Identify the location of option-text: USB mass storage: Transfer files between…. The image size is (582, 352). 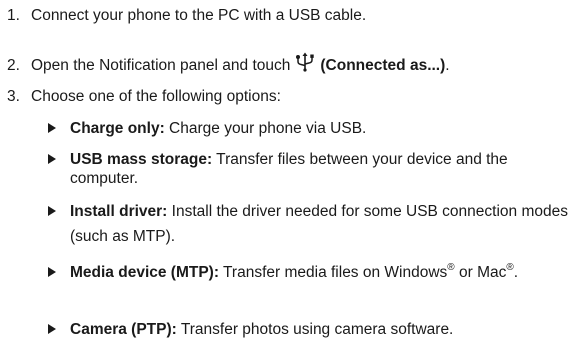
(324, 169).